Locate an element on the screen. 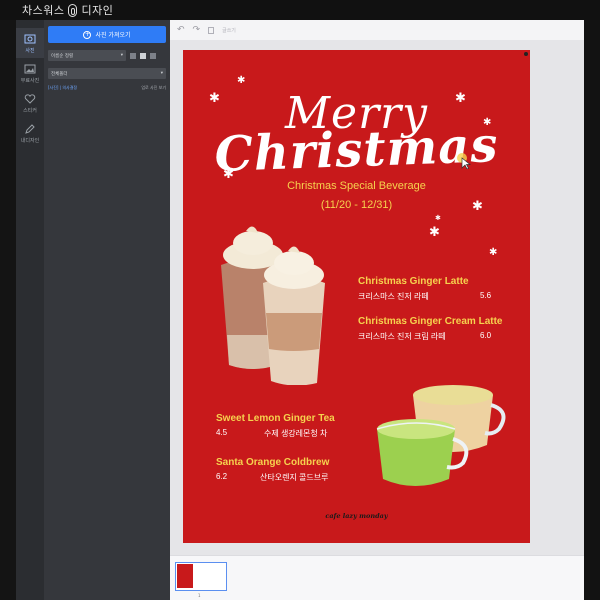 This screenshot has height=600, width=600. tea-cups-image is located at coordinates (443, 440).